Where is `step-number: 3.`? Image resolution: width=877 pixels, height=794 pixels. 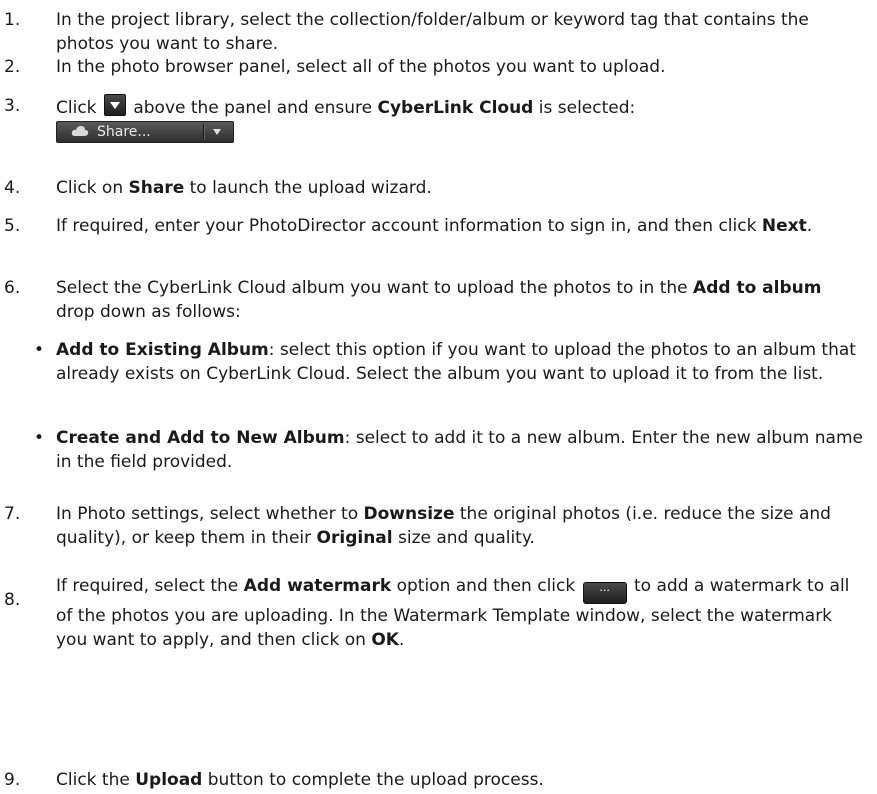 step-number: 3. is located at coordinates (12, 106).